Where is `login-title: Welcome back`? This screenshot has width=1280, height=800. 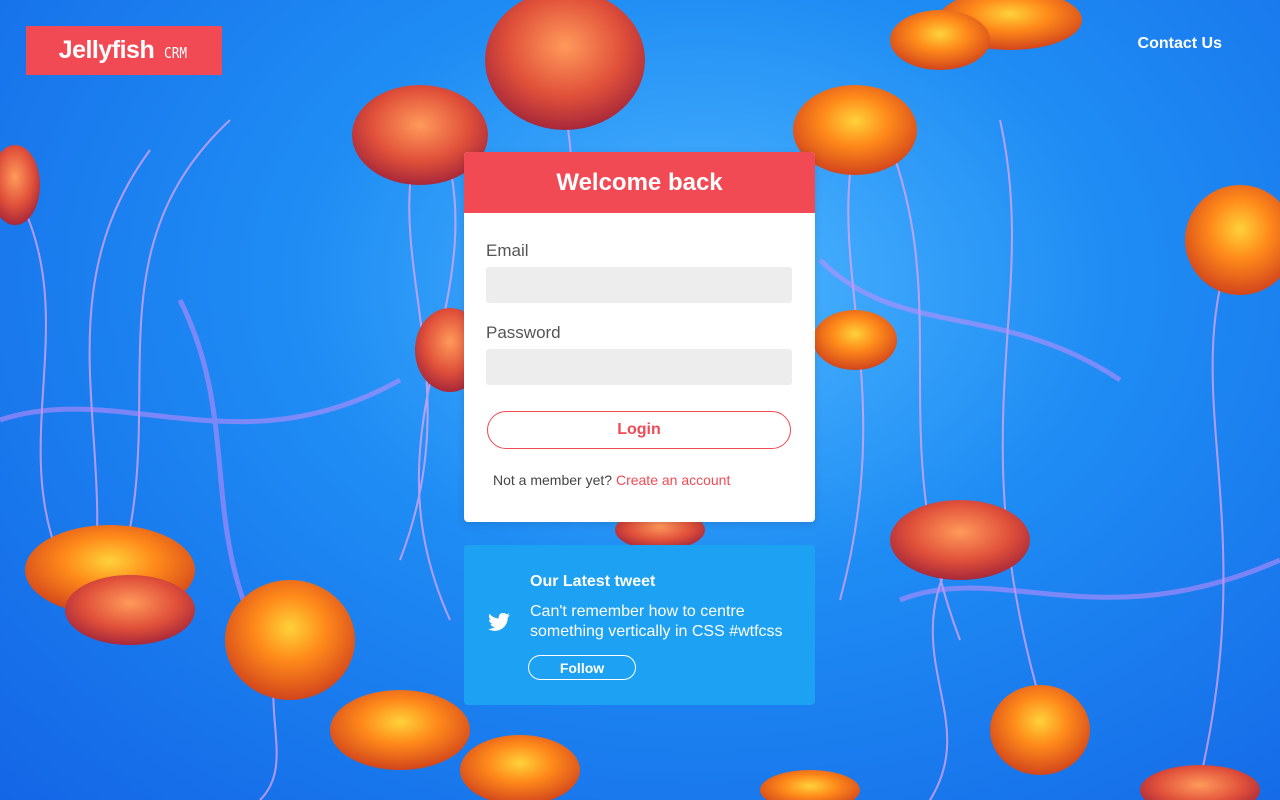 login-title: Welcome back is located at coordinates (639, 182).